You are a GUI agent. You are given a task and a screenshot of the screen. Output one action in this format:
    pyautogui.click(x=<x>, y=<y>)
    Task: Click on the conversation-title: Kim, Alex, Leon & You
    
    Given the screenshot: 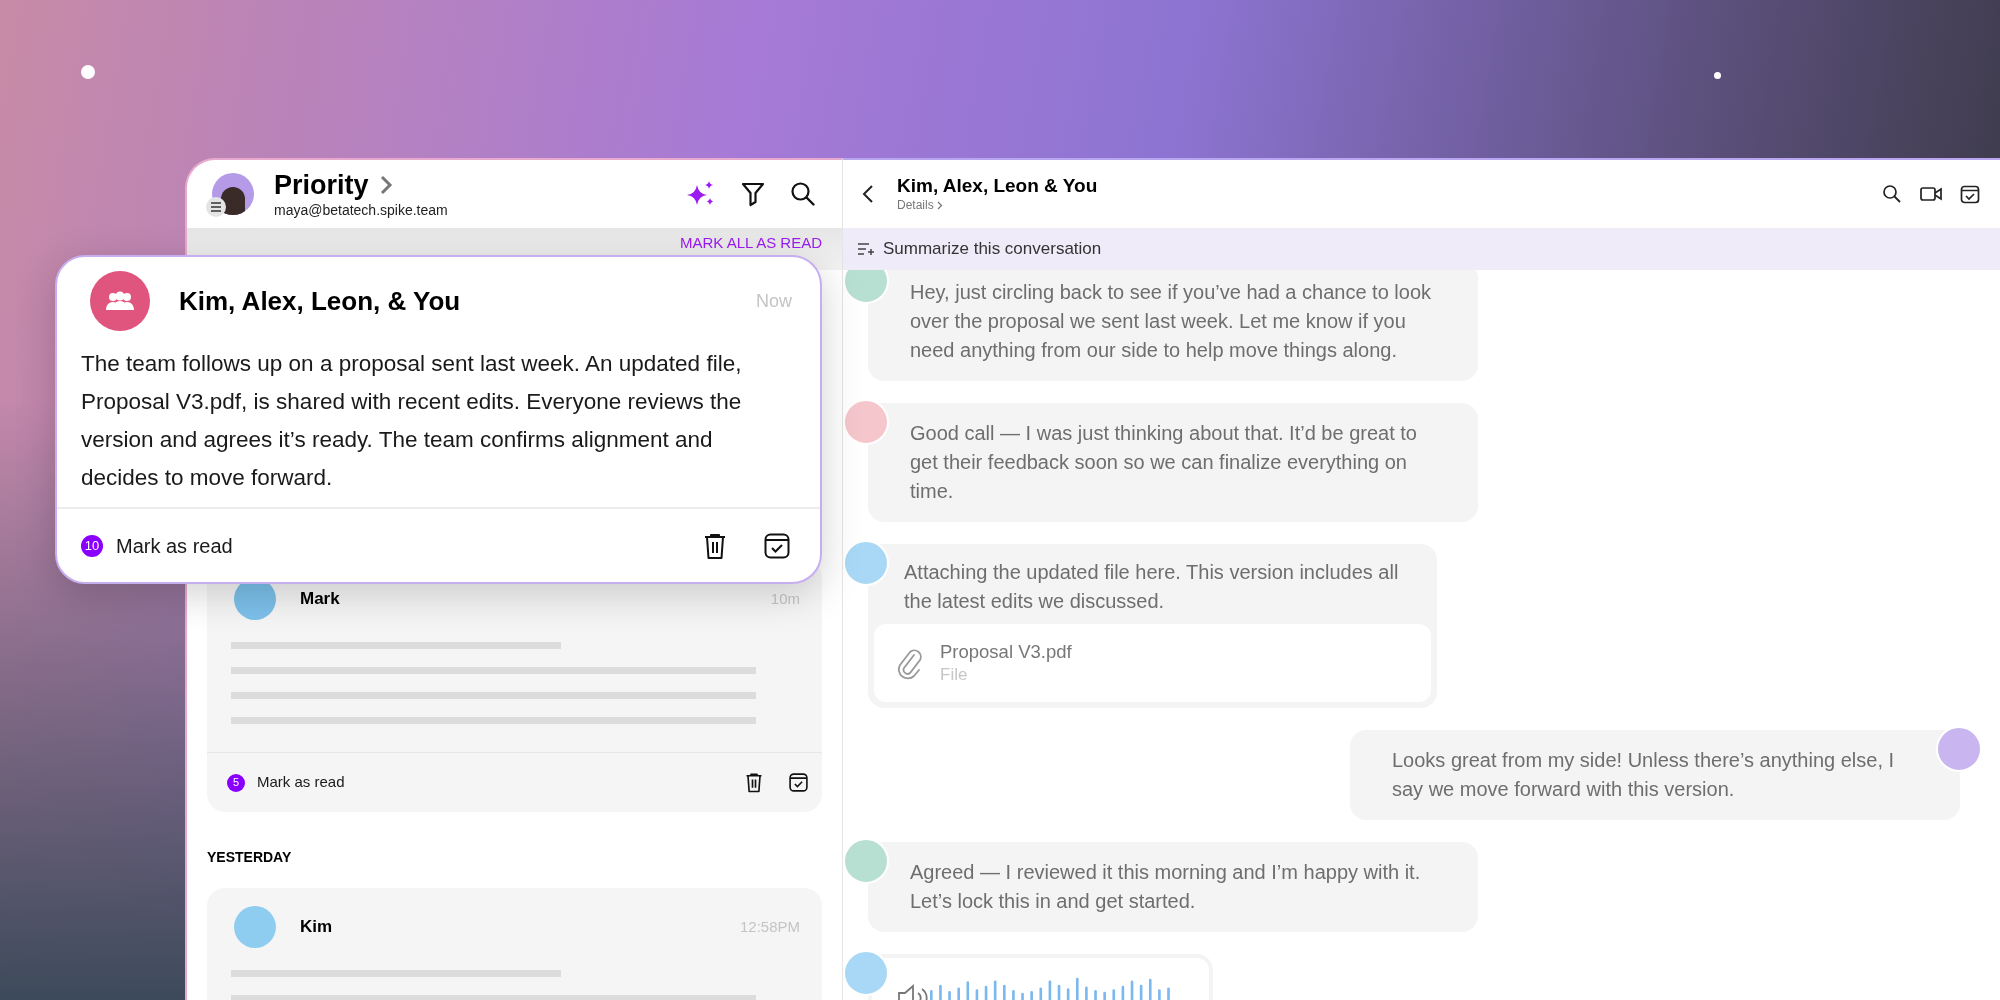 What is the action you would take?
    pyautogui.click(x=997, y=186)
    